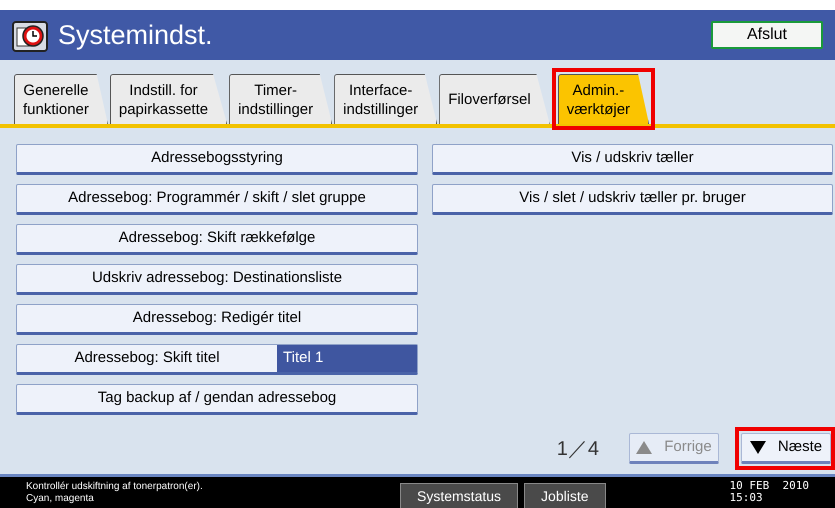  What do you see at coordinates (135, 35) in the screenshot?
I see `window-title: Systemindst.` at bounding box center [135, 35].